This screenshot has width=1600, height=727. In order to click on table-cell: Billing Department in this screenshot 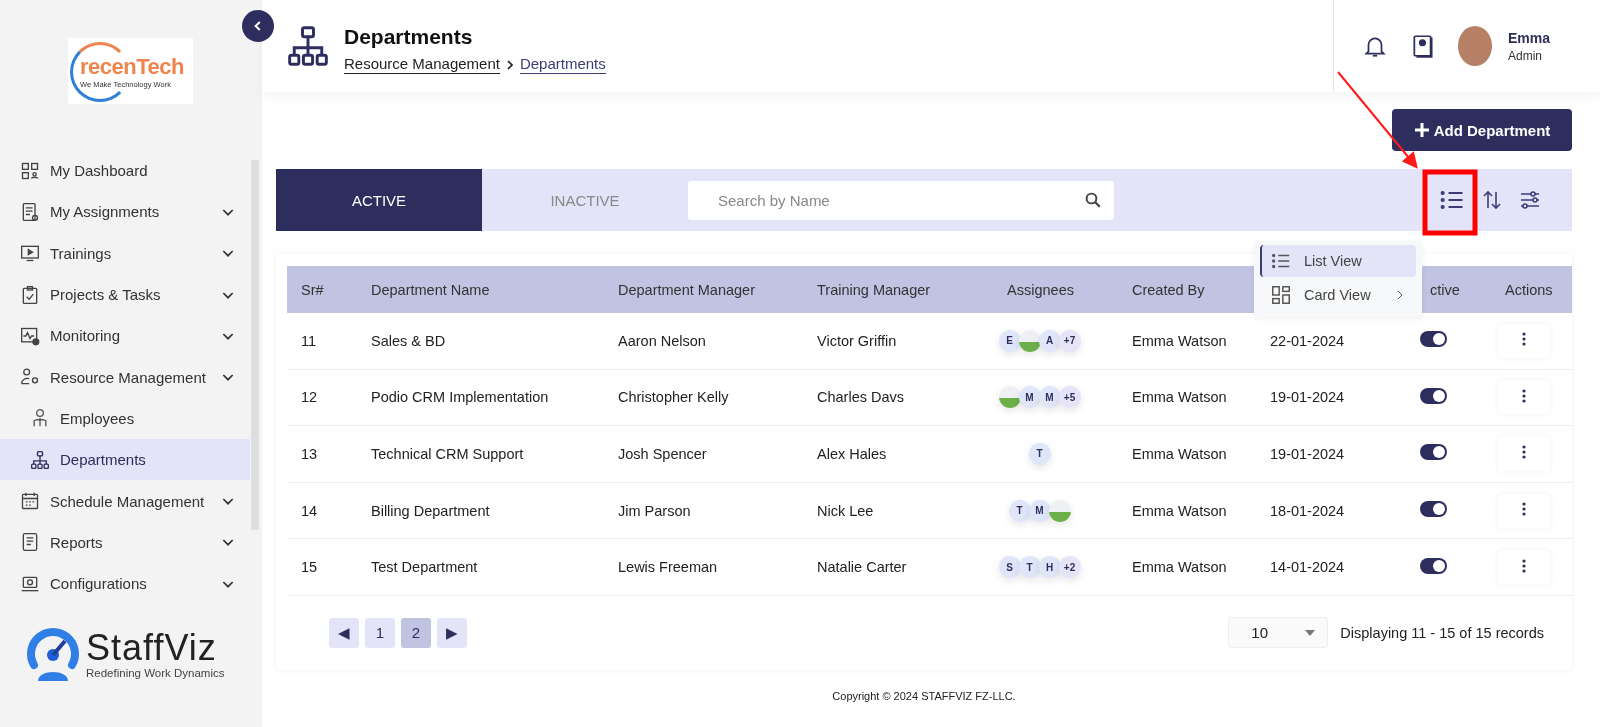, I will do `click(430, 510)`.